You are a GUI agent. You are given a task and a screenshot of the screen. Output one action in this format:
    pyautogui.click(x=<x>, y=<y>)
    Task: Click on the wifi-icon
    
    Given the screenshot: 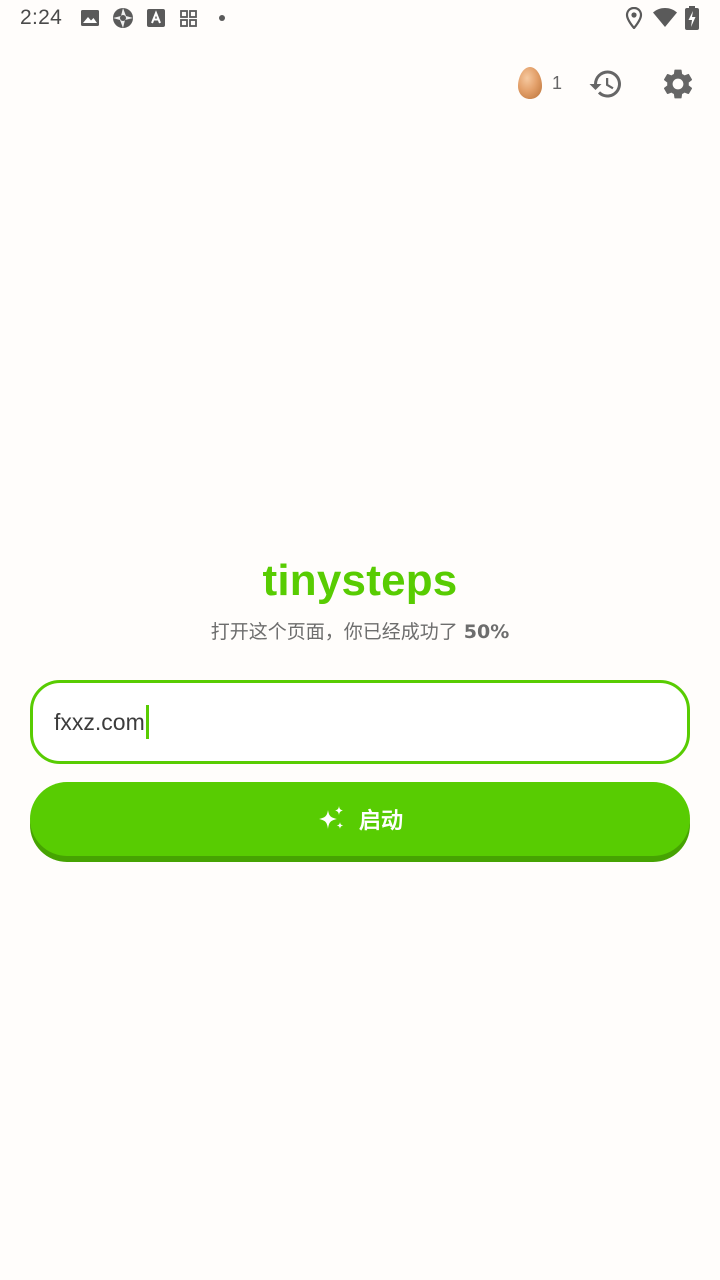 What is the action you would take?
    pyautogui.click(x=665, y=17)
    